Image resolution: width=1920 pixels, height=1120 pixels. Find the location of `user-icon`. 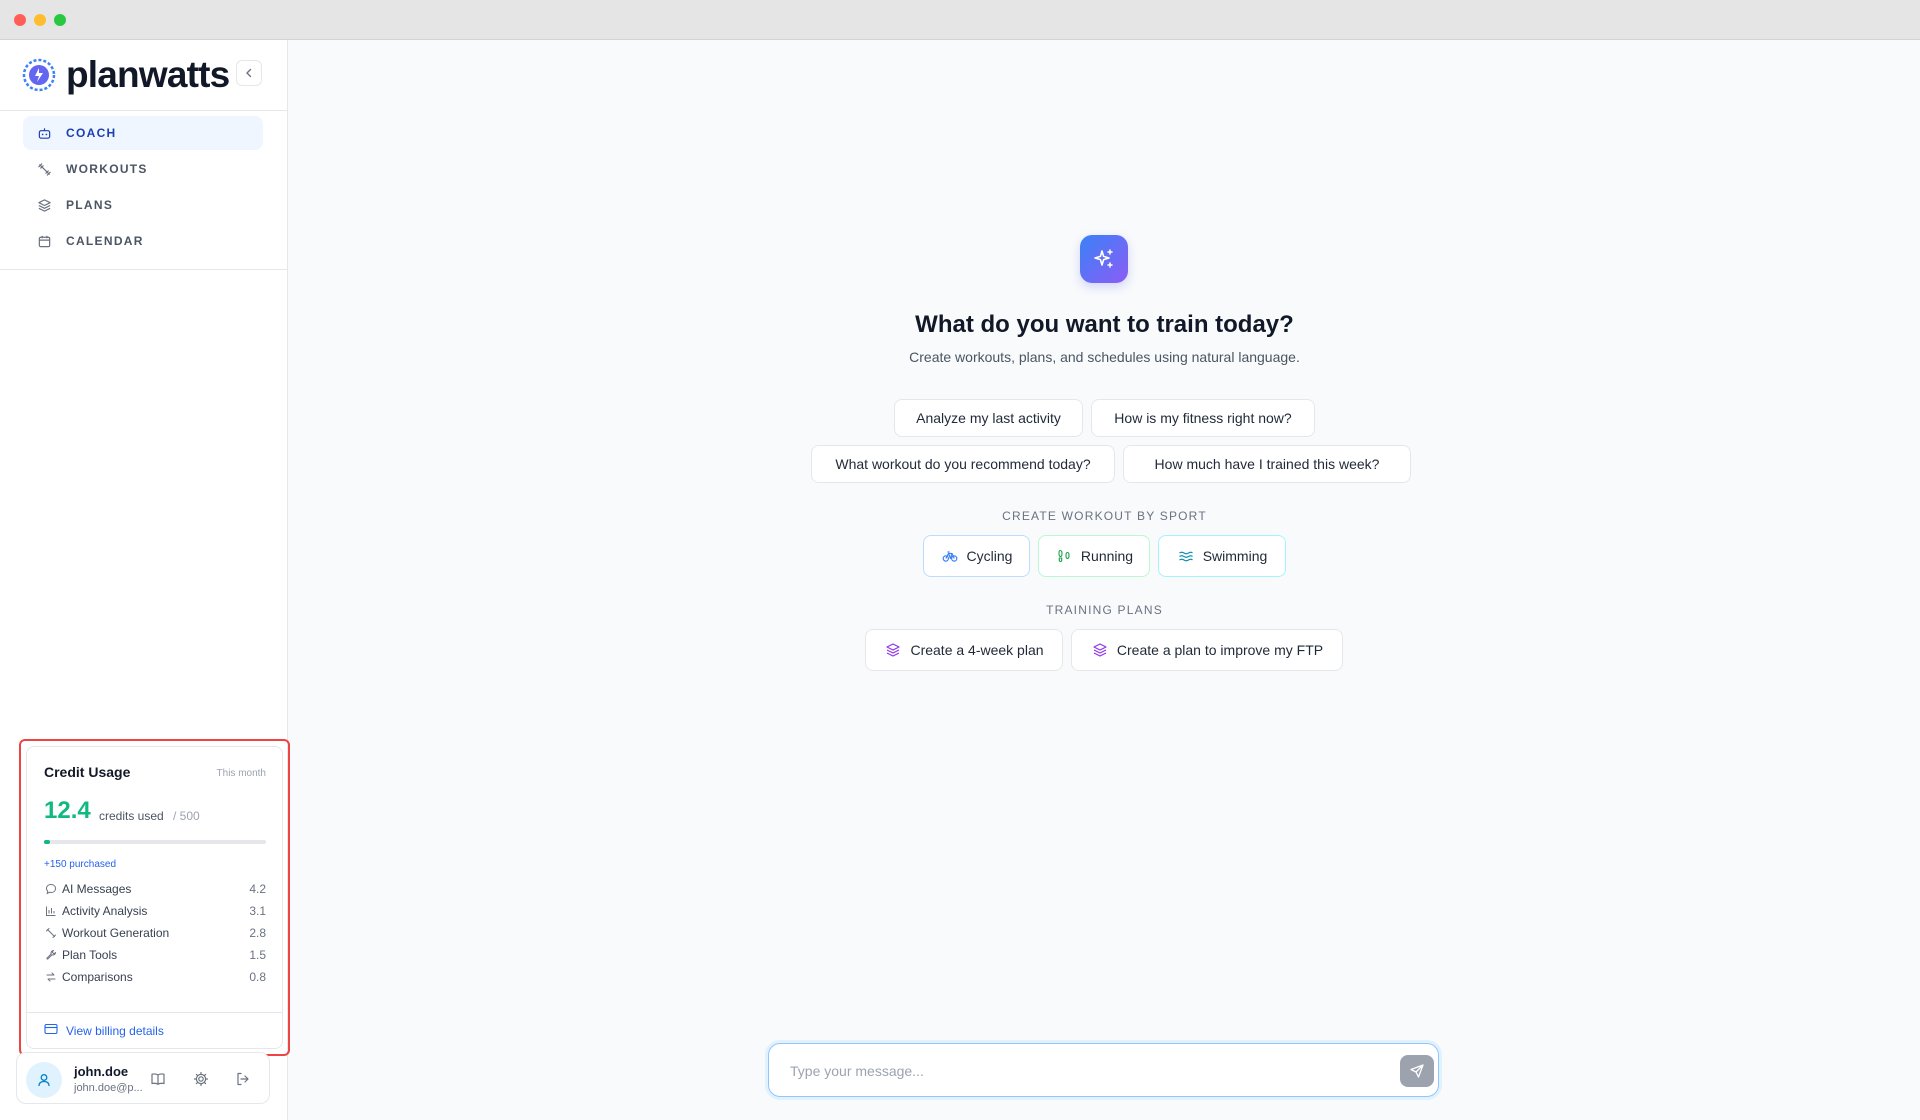

user-icon is located at coordinates (44, 1080).